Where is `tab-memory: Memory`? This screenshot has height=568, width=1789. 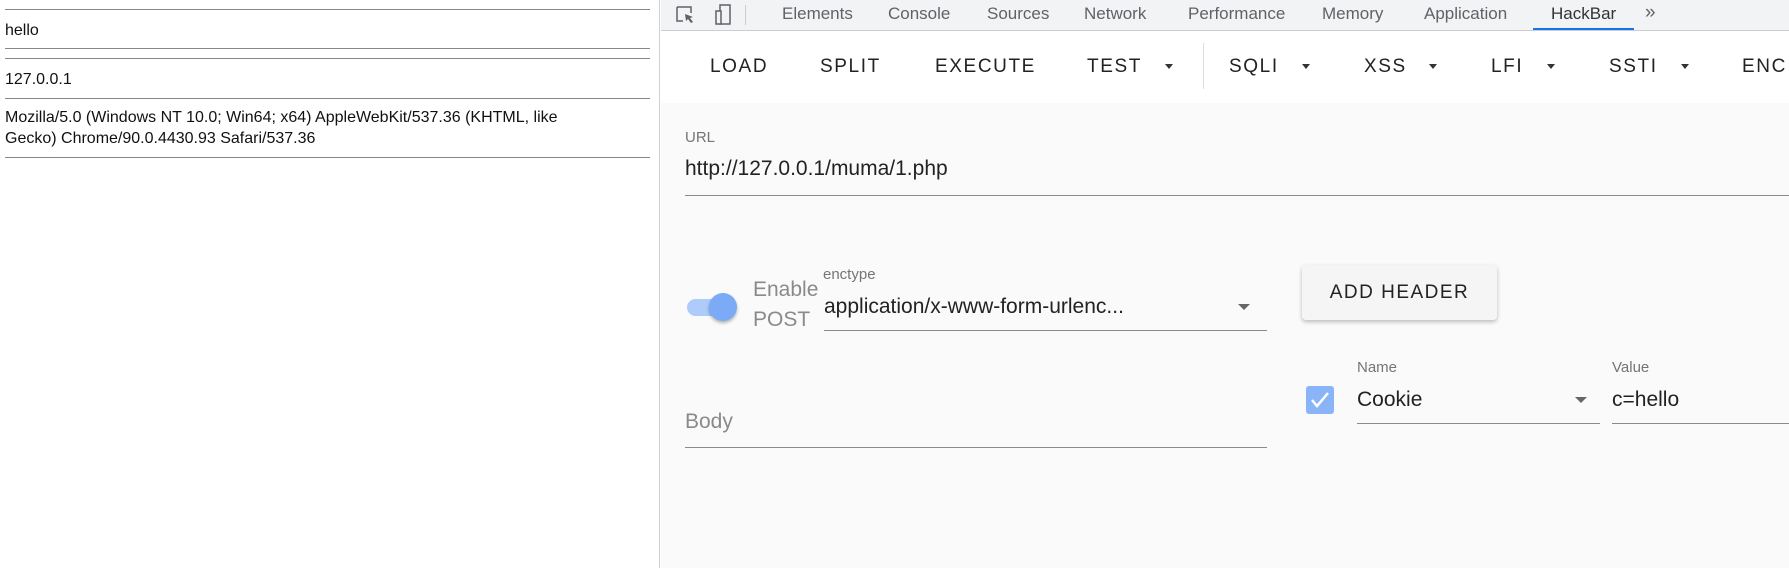 tab-memory: Memory is located at coordinates (1352, 14).